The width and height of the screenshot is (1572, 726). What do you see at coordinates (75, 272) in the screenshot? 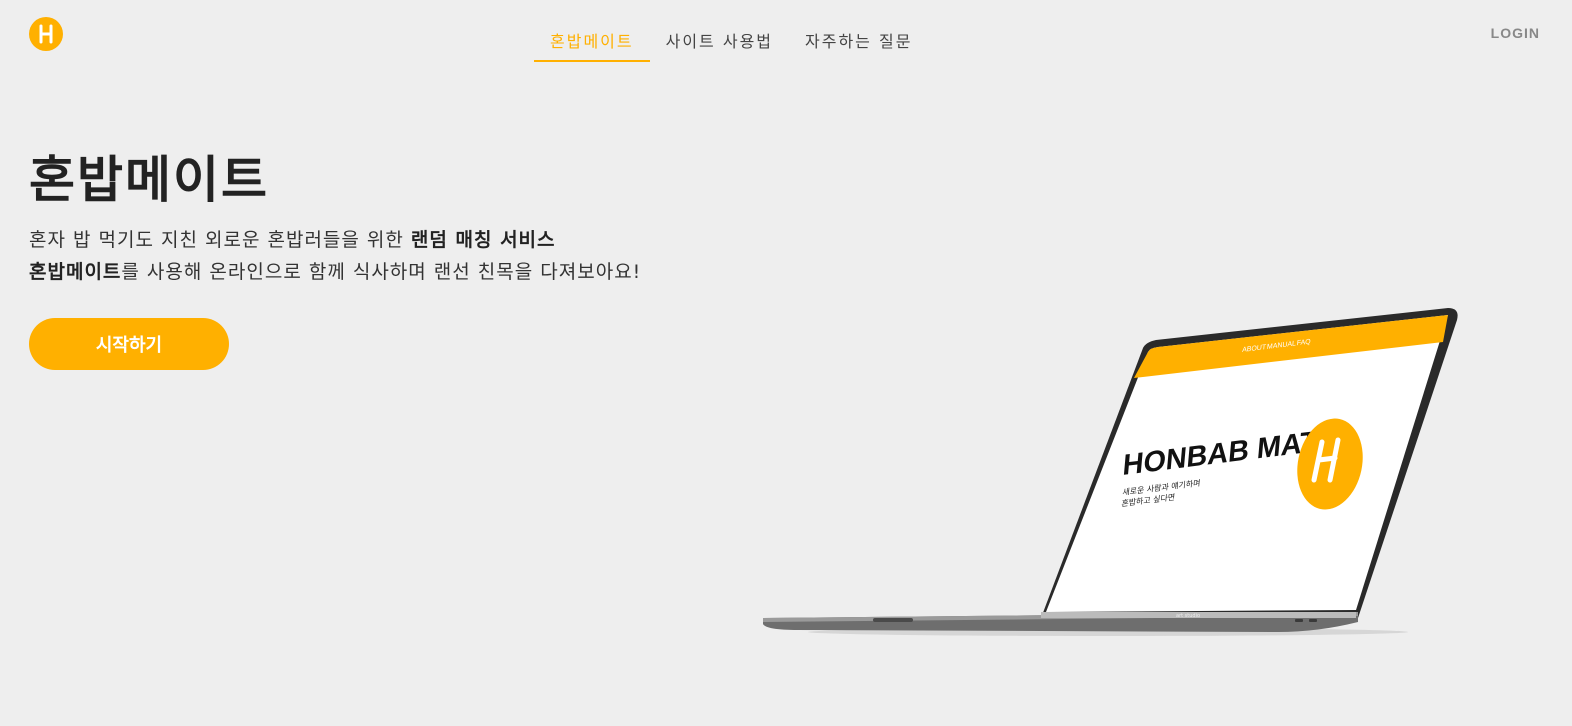
I see `hero-desc-brand: 혼밥메이트` at bounding box center [75, 272].